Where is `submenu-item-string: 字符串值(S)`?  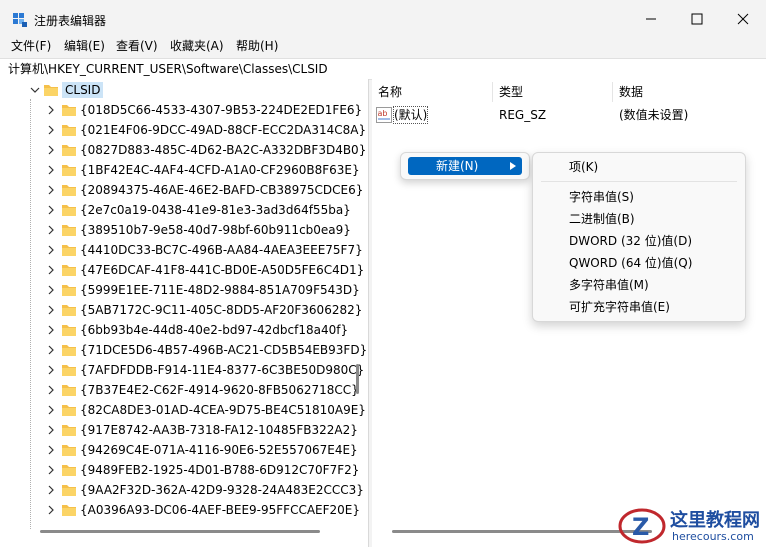 submenu-item-string: 字符串值(S) is located at coordinates (601, 197).